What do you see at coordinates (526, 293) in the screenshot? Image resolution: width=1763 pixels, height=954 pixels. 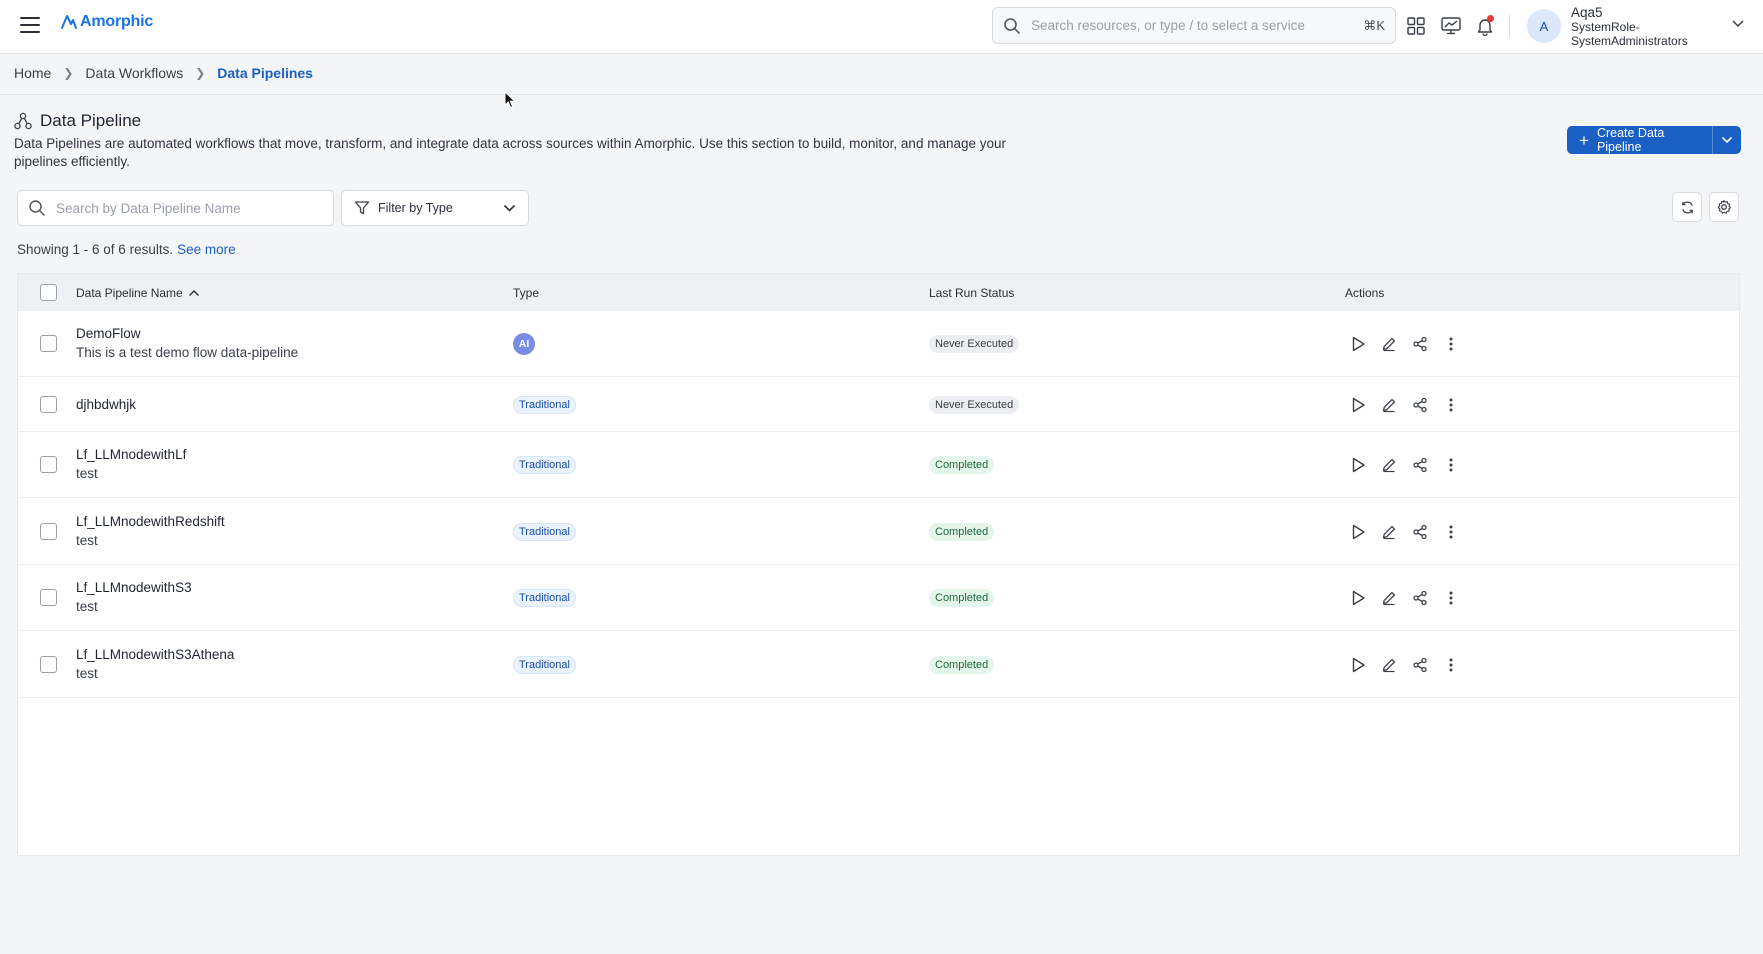 I see `column-header-type: Type` at bounding box center [526, 293].